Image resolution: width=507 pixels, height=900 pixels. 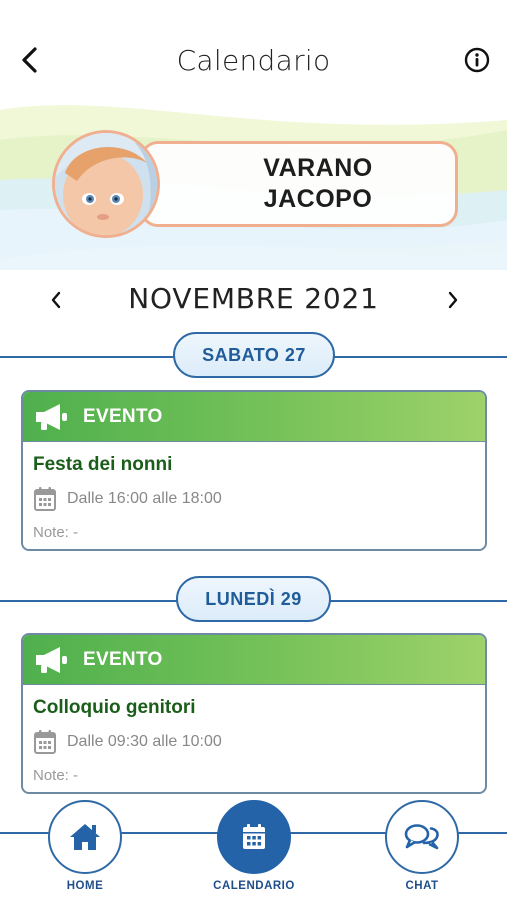 I want to click on tab-home-circle, so click(x=85, y=837).